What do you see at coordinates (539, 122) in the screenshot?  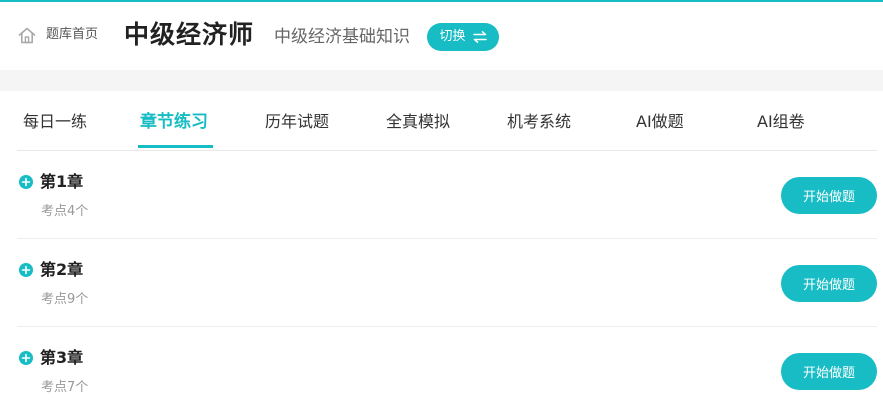 I see `tab-computer-exam: 机考系统` at bounding box center [539, 122].